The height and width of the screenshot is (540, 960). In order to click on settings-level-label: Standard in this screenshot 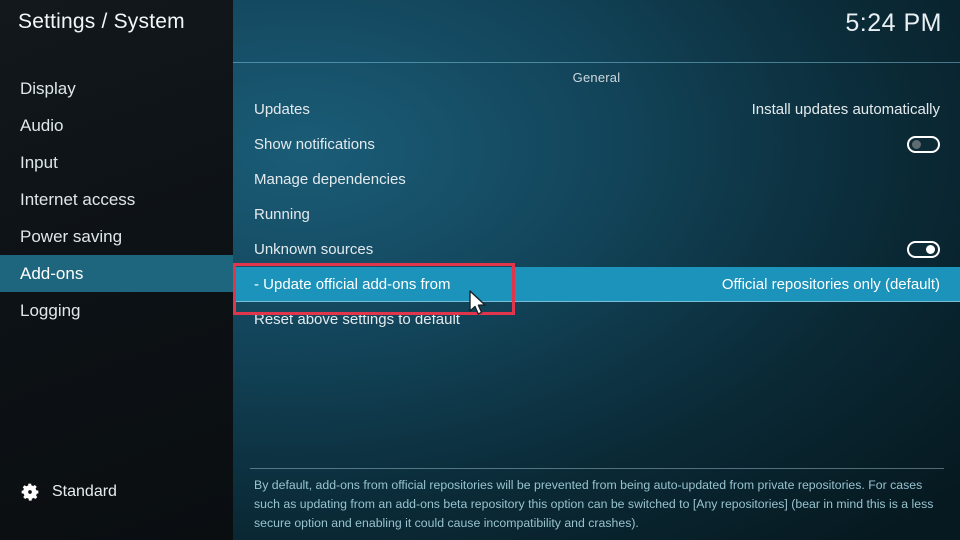, I will do `click(84, 491)`.